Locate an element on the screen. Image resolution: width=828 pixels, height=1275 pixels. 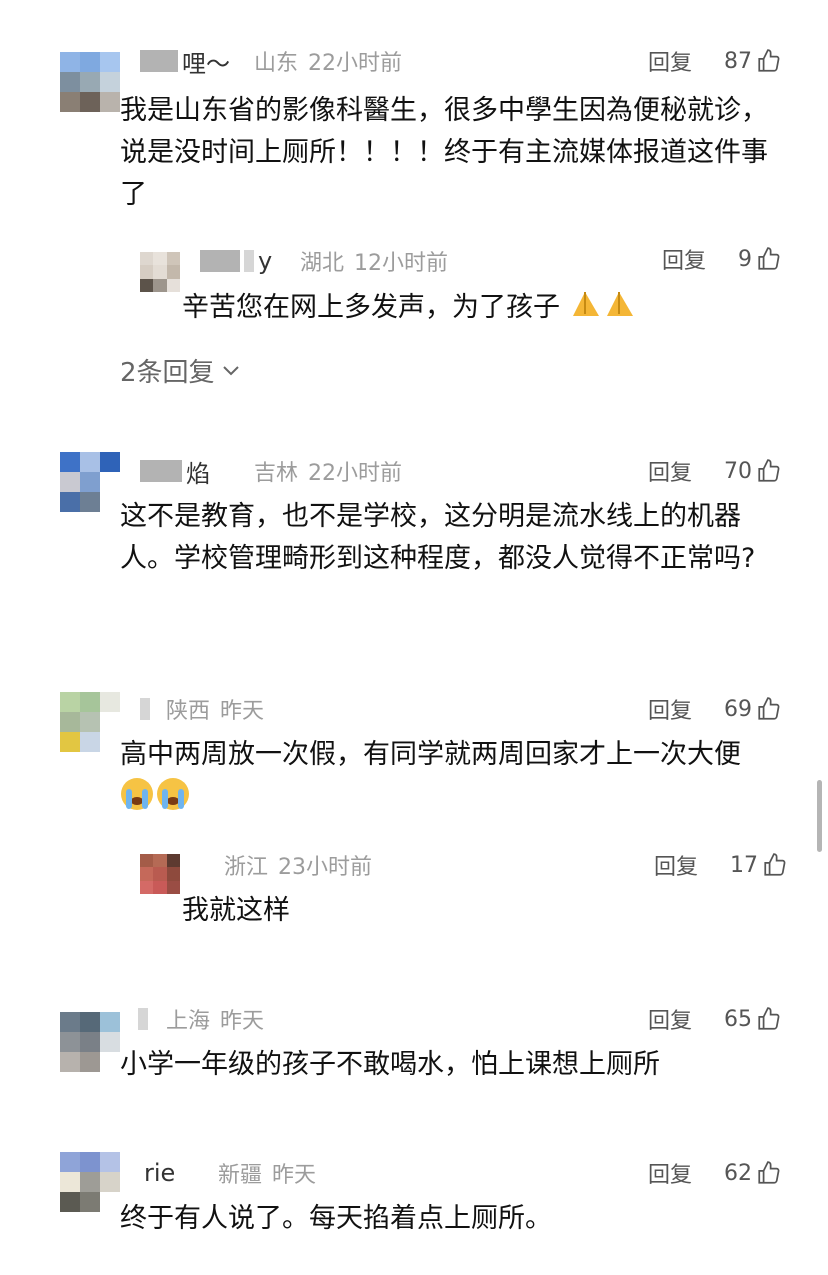
like-count: 9 is located at coordinates (745, 259).